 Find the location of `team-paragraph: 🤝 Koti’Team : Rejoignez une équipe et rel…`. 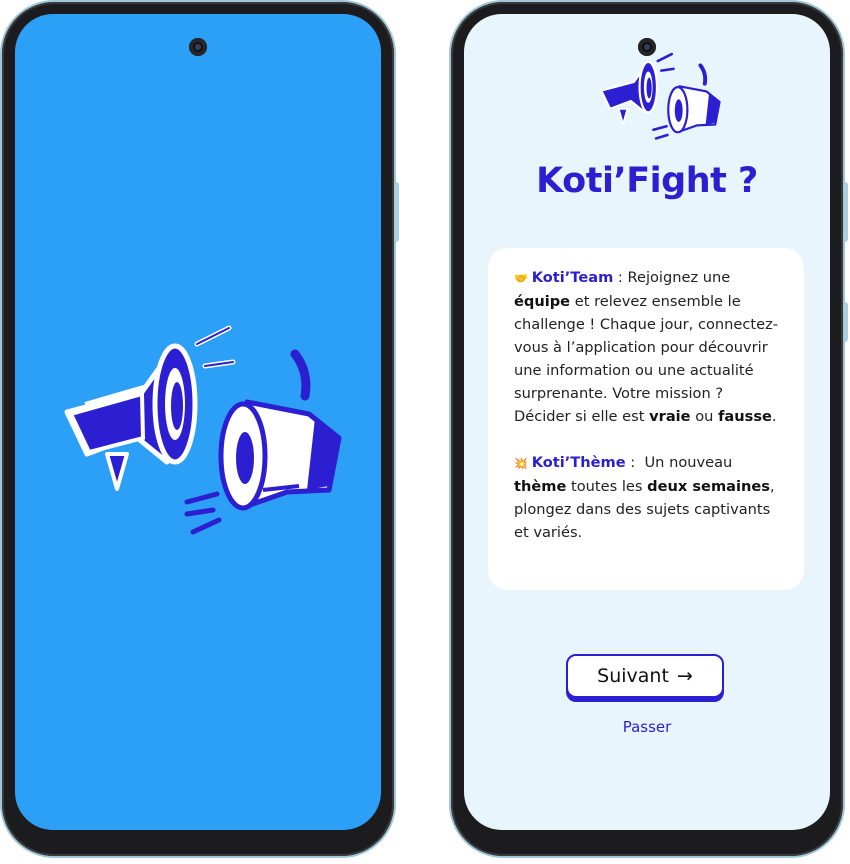

team-paragraph: 🤝 Koti’Team : Rejoignez une équipe et rel… is located at coordinates (649, 347).